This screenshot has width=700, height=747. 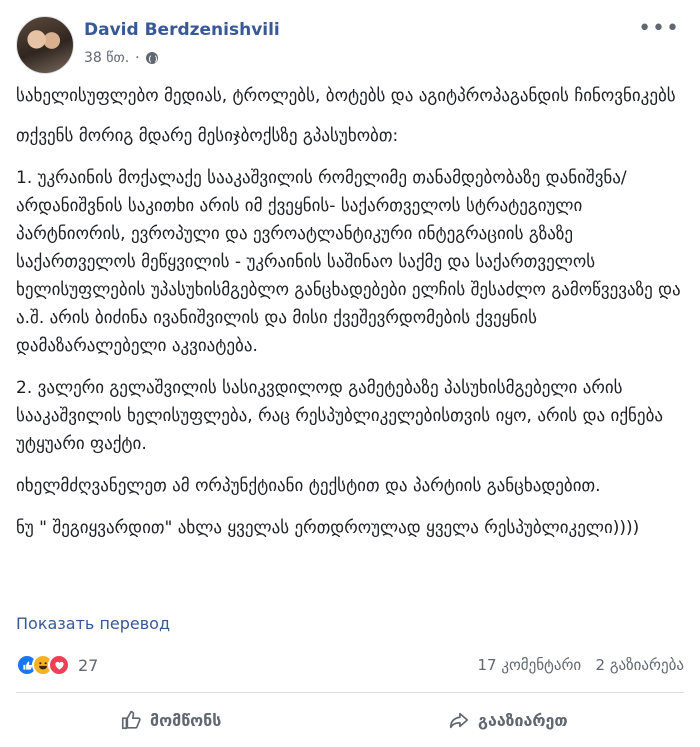 What do you see at coordinates (523, 720) in the screenshot?
I see `share-button-label: გააზიარეთ` at bounding box center [523, 720].